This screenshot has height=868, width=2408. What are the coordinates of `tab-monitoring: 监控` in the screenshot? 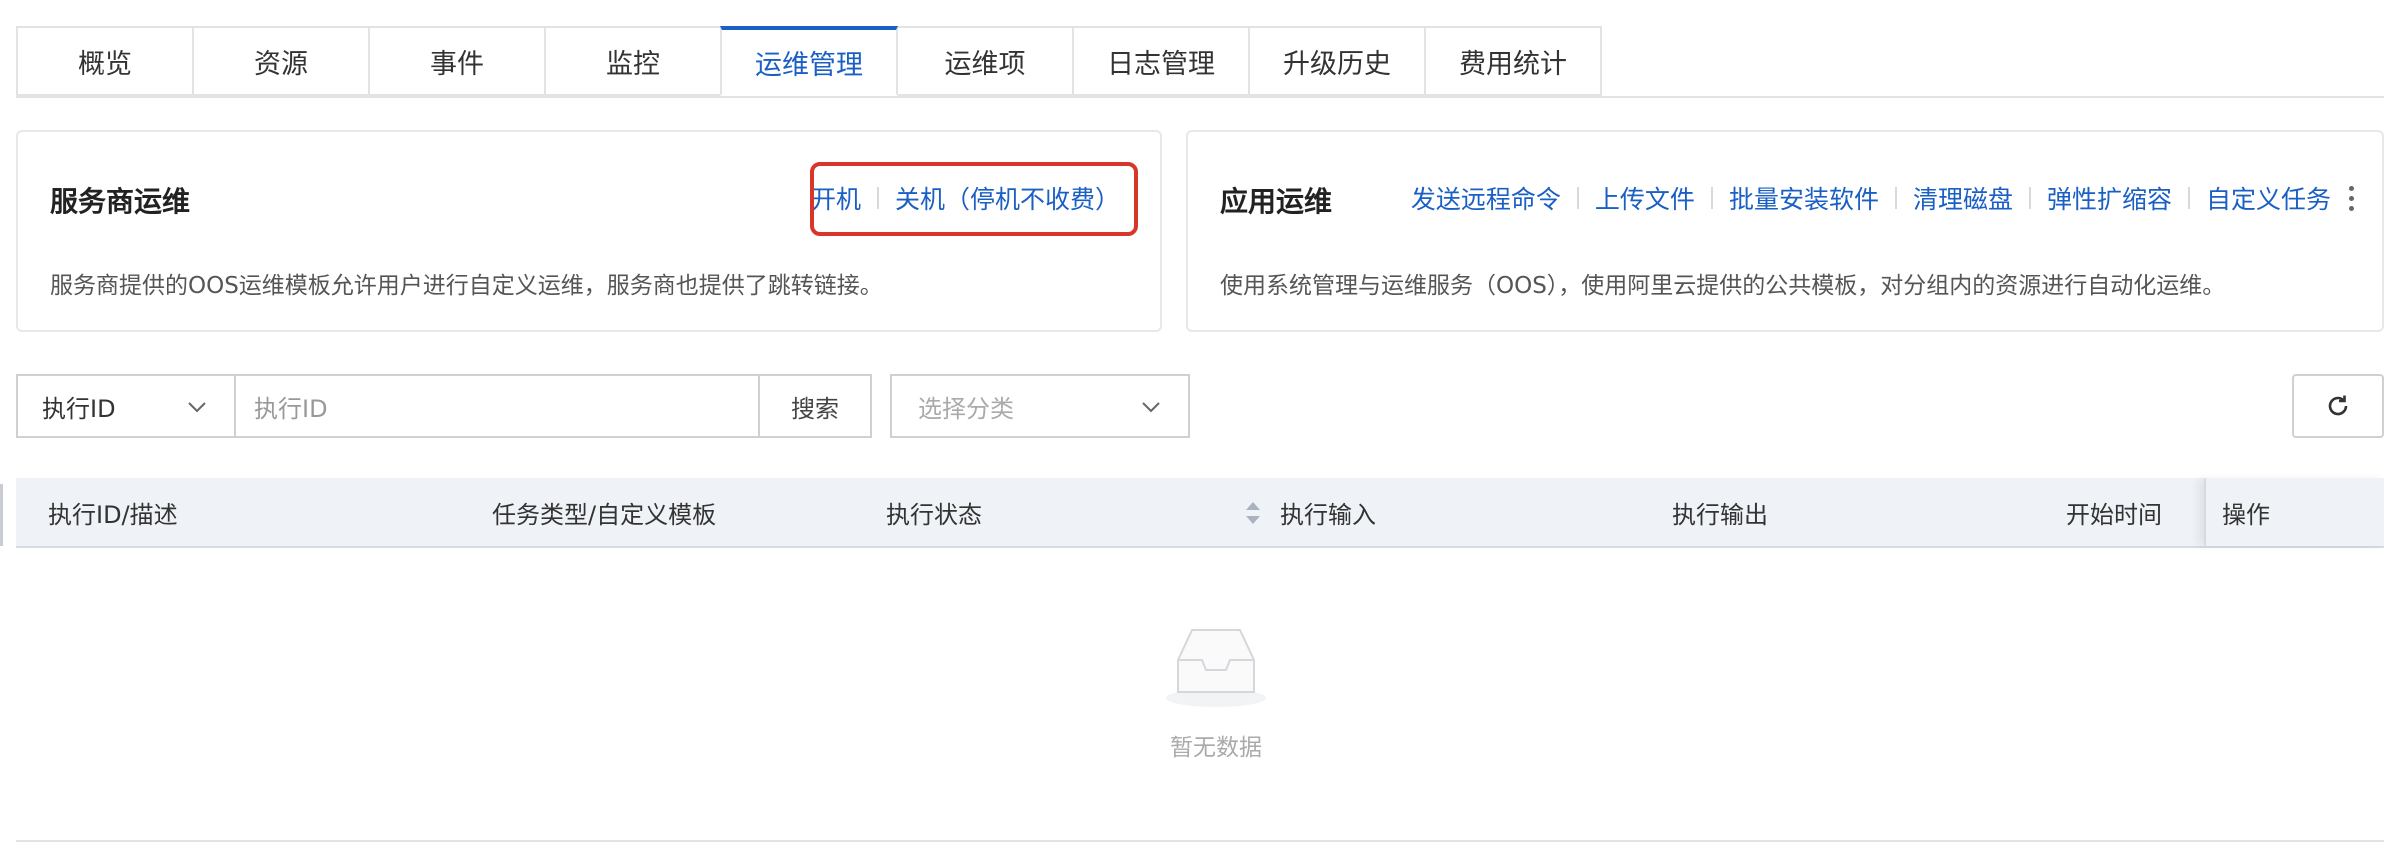 It's located at (633, 61).